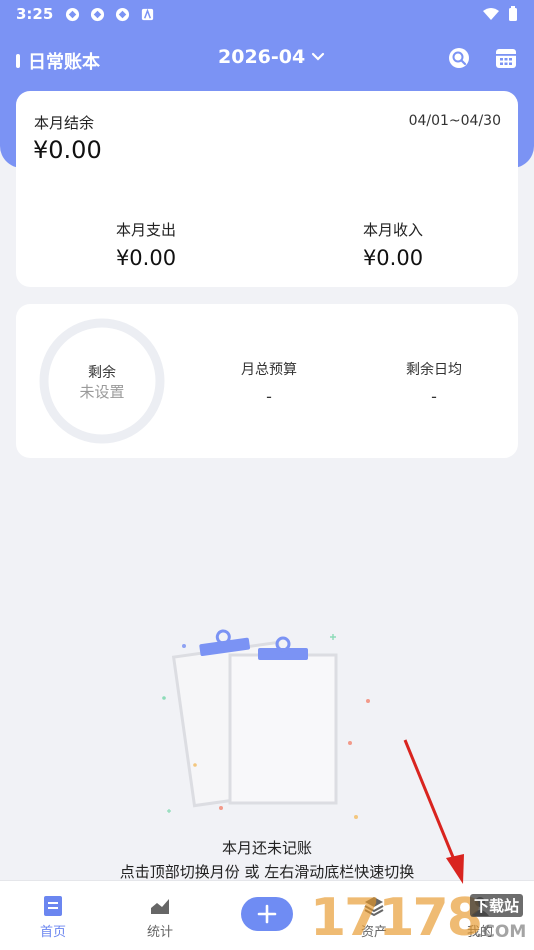 The height and width of the screenshot is (950, 534). What do you see at coordinates (396, 918) in the screenshot?
I see `watermark-number: 17178` at bounding box center [396, 918].